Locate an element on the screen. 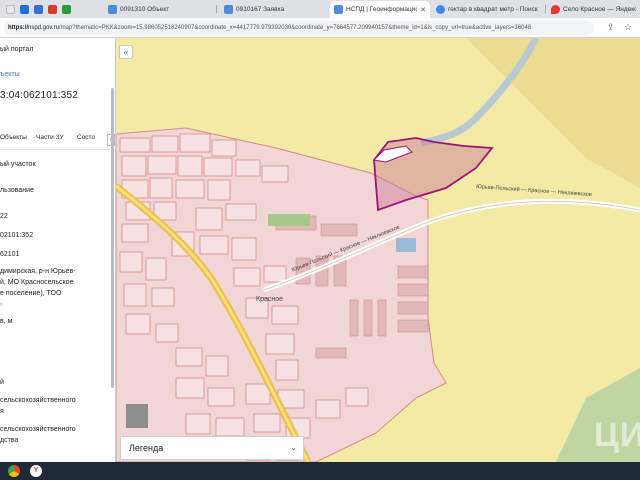 The height and width of the screenshot is (480, 640). url-host: nspd.gov.ru is located at coordinates (43, 28).